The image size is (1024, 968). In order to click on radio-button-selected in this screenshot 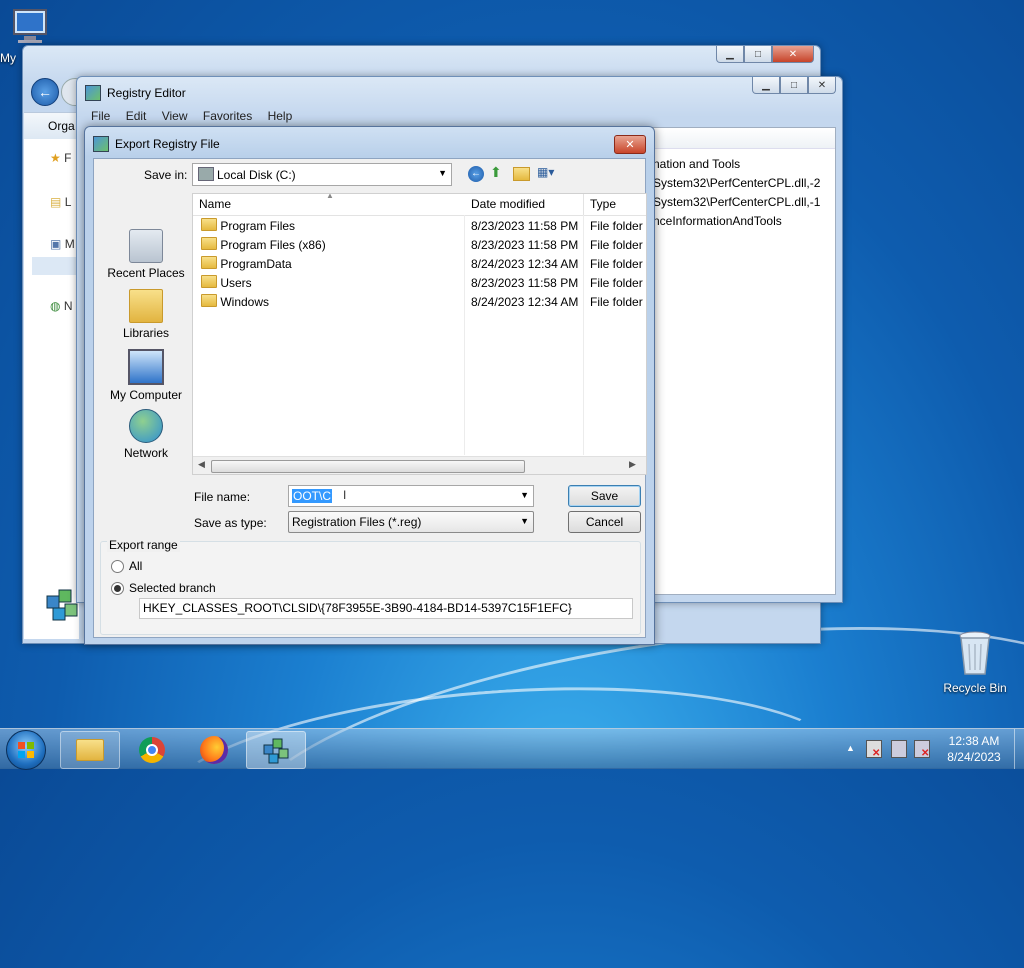, I will do `click(117, 588)`.